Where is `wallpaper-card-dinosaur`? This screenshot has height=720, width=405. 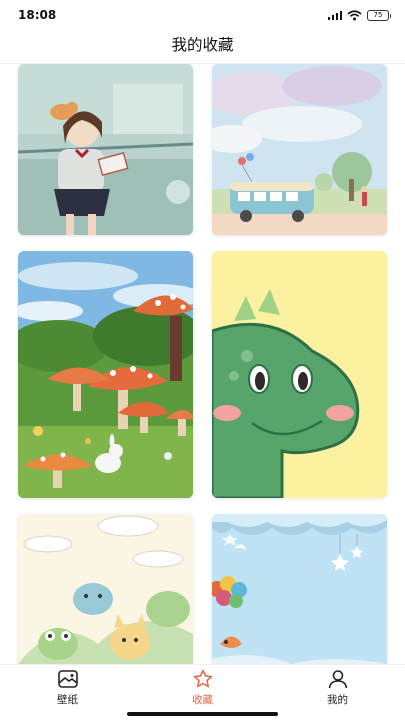
wallpaper-card-dinosaur is located at coordinates (299, 374).